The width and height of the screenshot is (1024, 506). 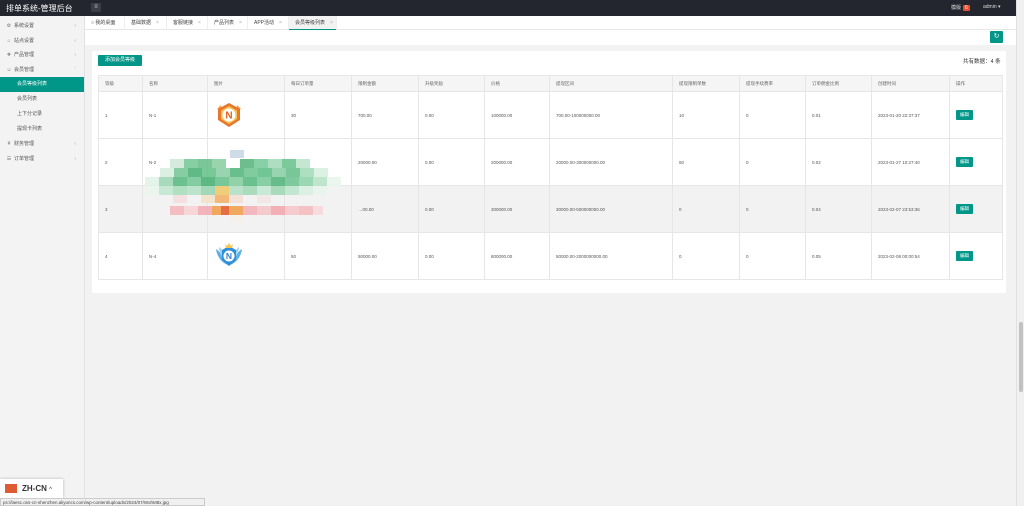 What do you see at coordinates (175, 83) in the screenshot?
I see `column-header: 名称` at bounding box center [175, 83].